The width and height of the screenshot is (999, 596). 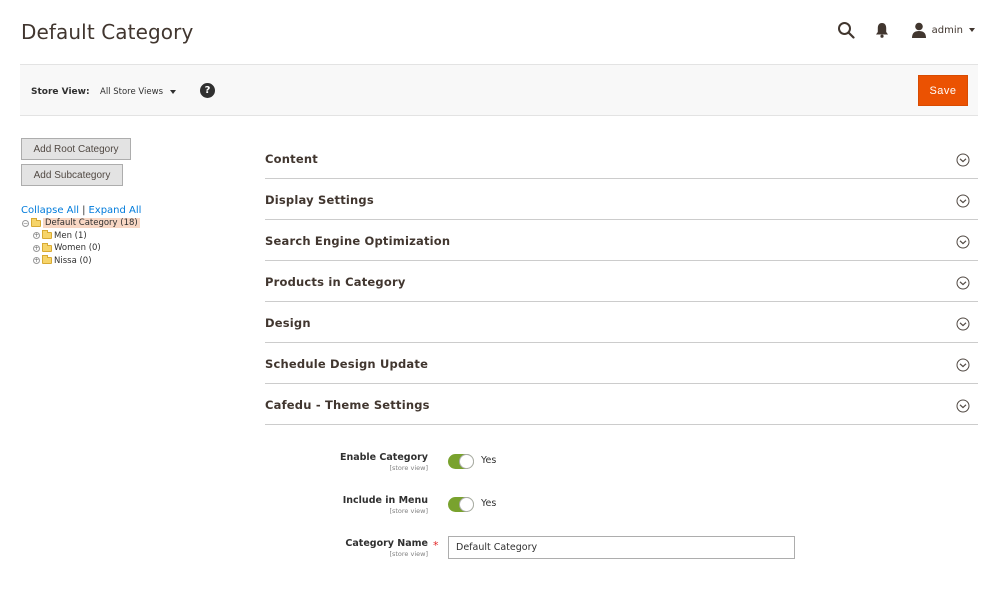 What do you see at coordinates (77, 248) in the screenshot?
I see `tree-node-label: Women (0)` at bounding box center [77, 248].